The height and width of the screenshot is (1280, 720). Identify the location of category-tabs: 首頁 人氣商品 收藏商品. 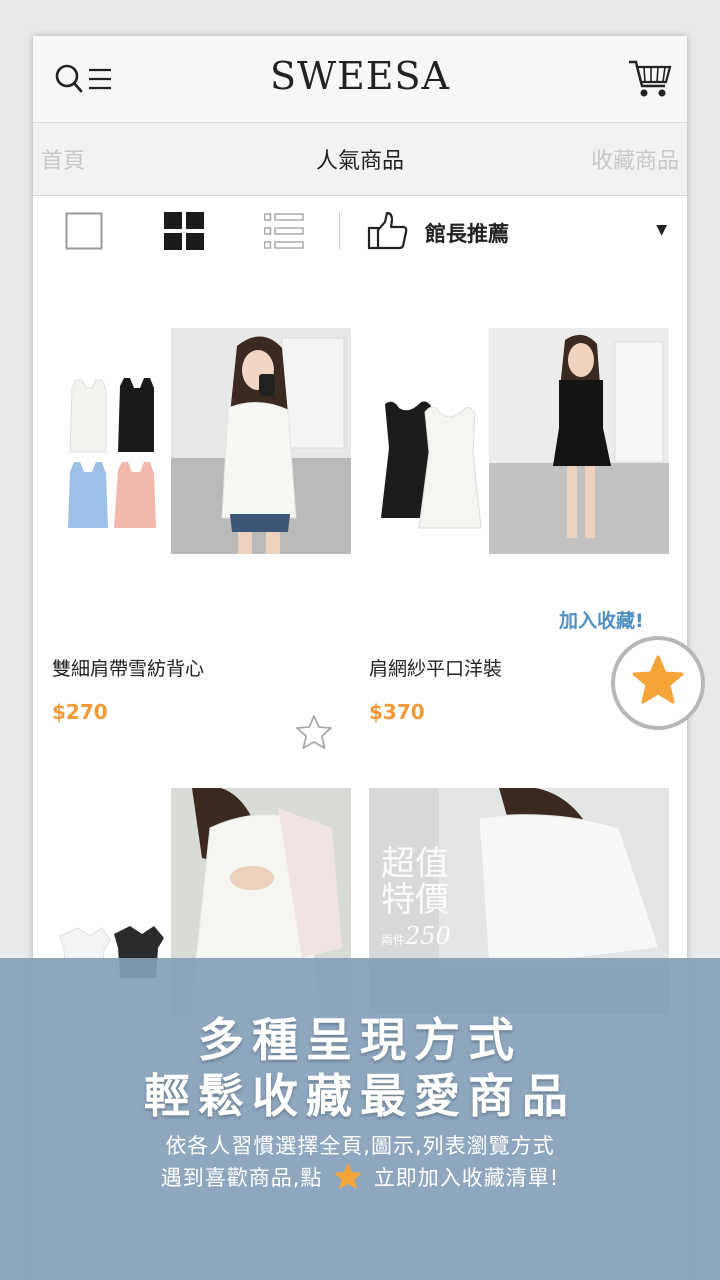
(360, 159).